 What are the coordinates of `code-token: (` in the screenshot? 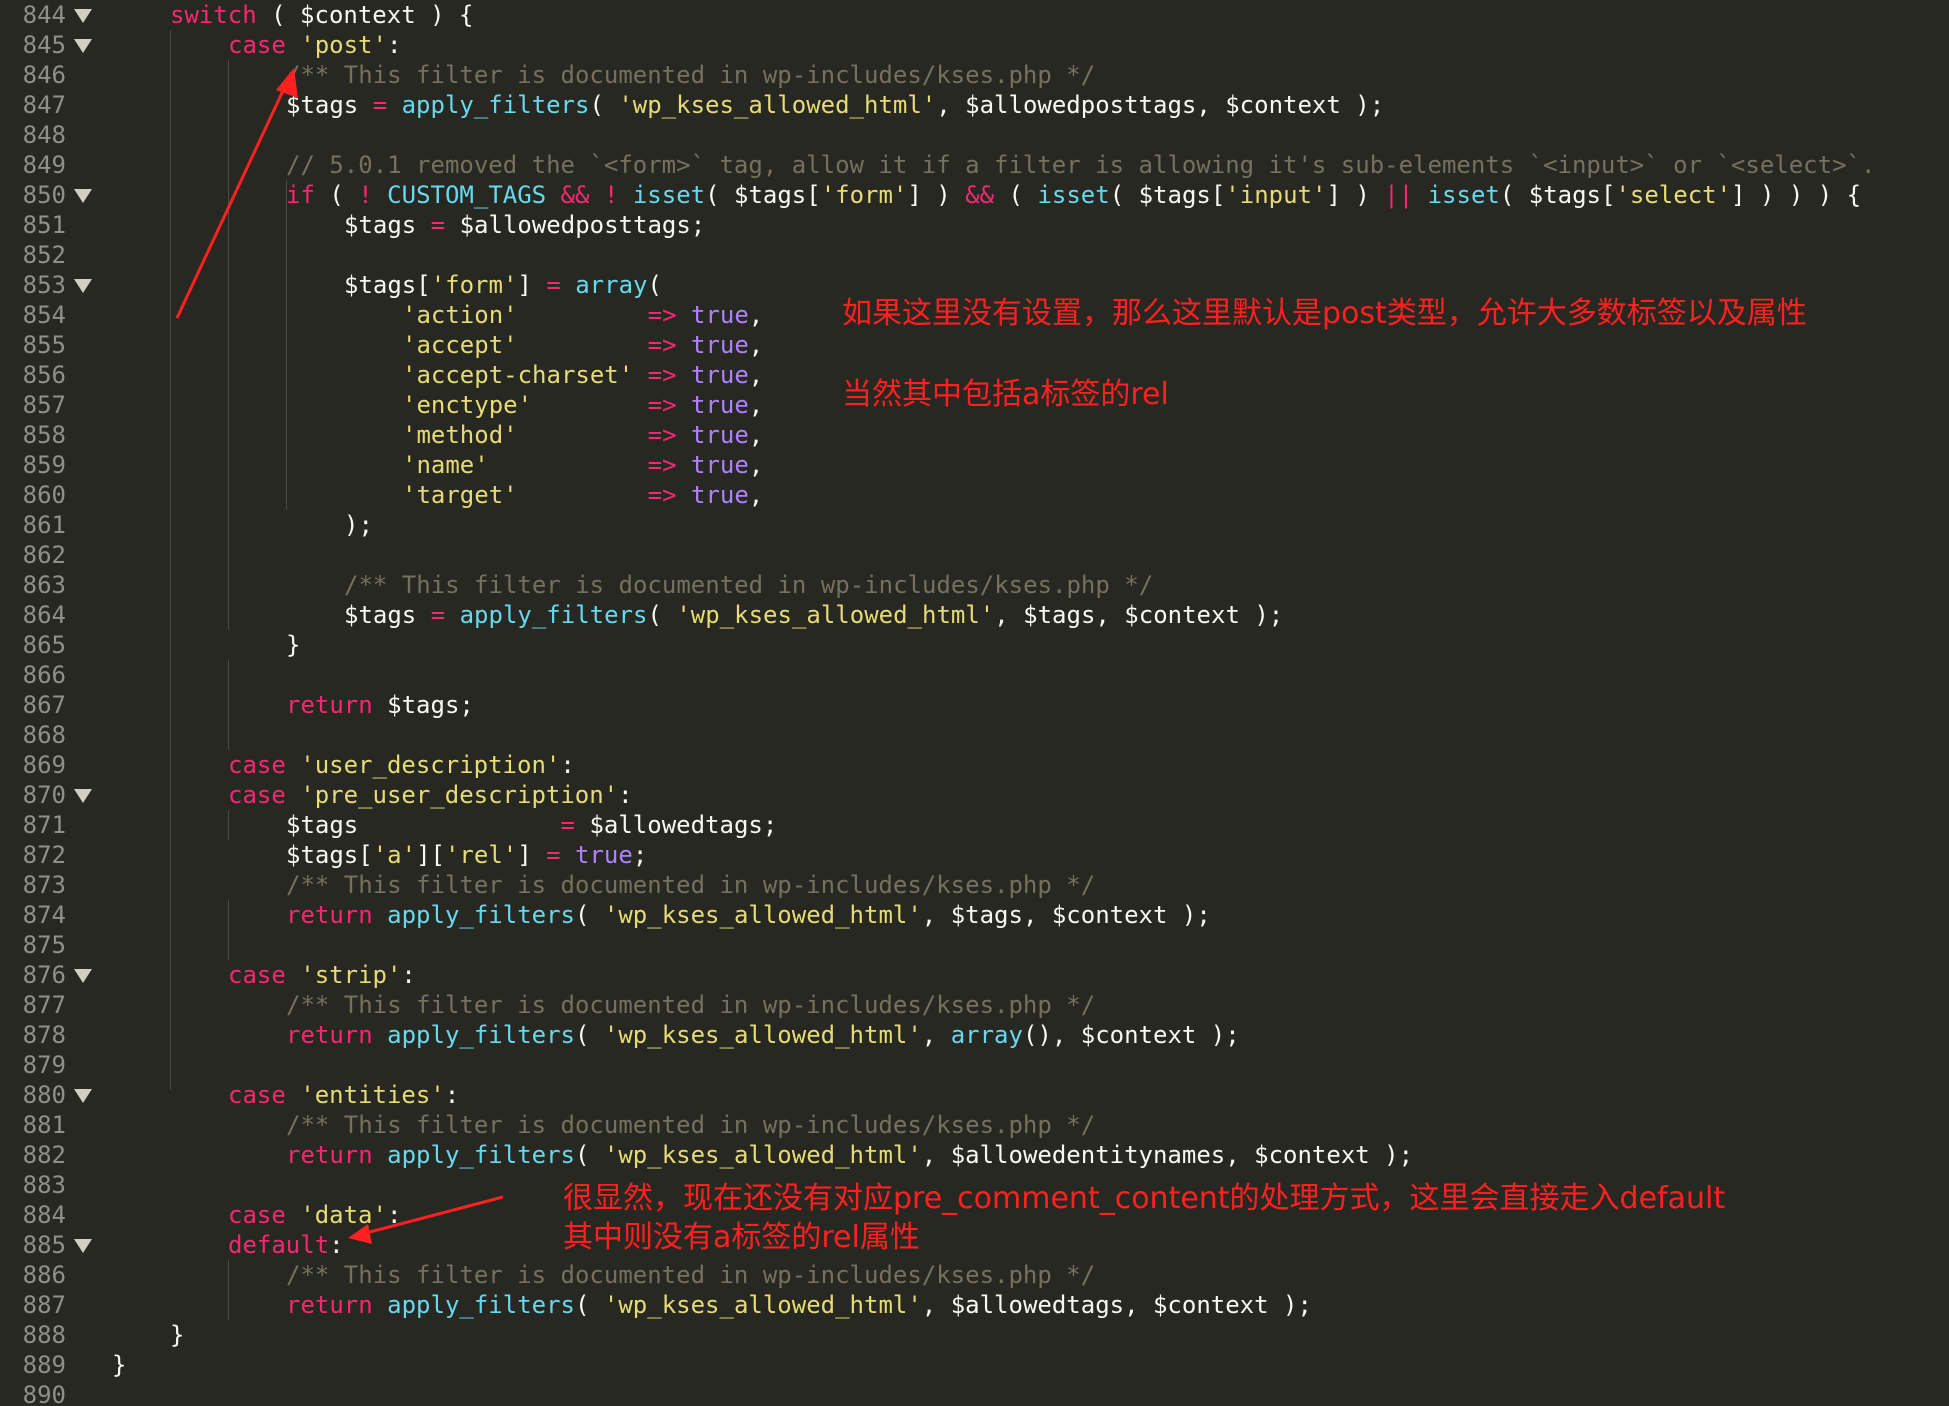 It's located at (589, 1035).